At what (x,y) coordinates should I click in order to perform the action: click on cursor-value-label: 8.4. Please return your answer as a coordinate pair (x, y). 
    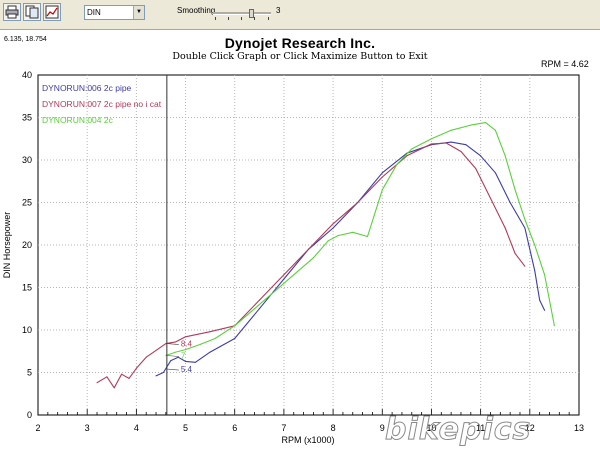
    Looking at the image, I should click on (187, 344).